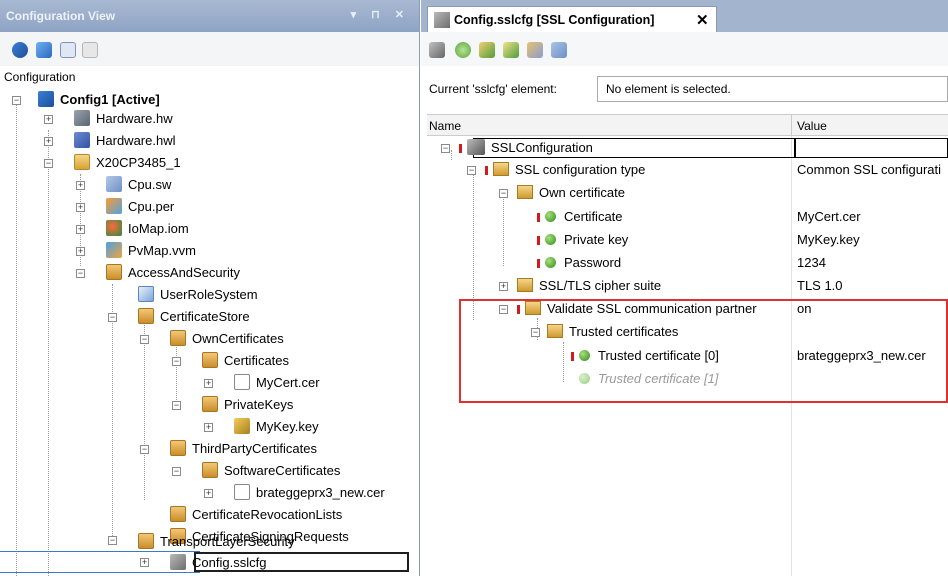 This screenshot has width=948, height=576. What do you see at coordinates (579, 263) in the screenshot?
I see `grid-row-password: Password` at bounding box center [579, 263].